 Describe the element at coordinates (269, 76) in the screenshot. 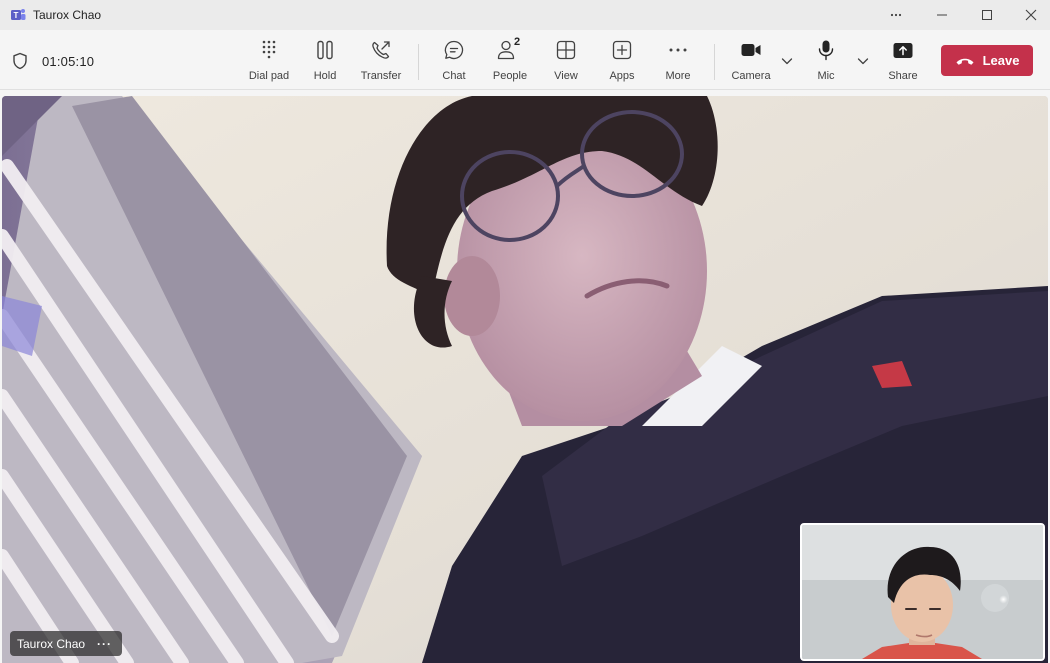

I see `dial-pad-label: Dial pad` at that location.